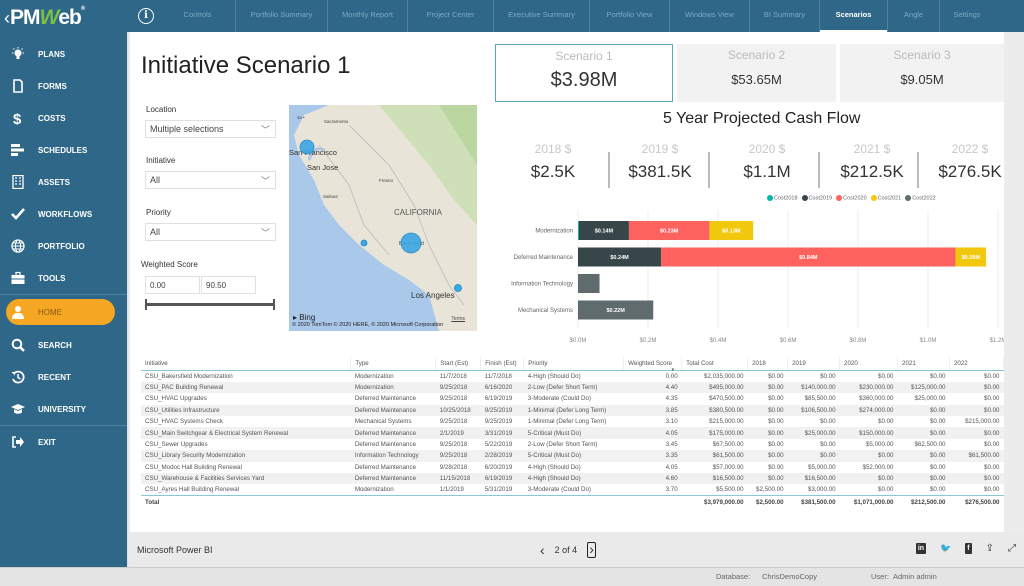 Image resolution: width=1024 pixels, height=586 pixels. Describe the element at coordinates (210, 304) in the screenshot. I see `weighted-score-slider` at that location.